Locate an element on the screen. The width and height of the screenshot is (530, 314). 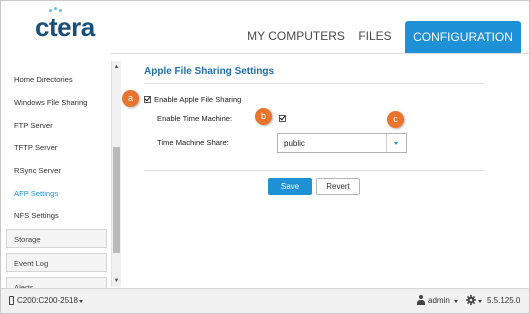
device-caret-icon is located at coordinates (81, 301).